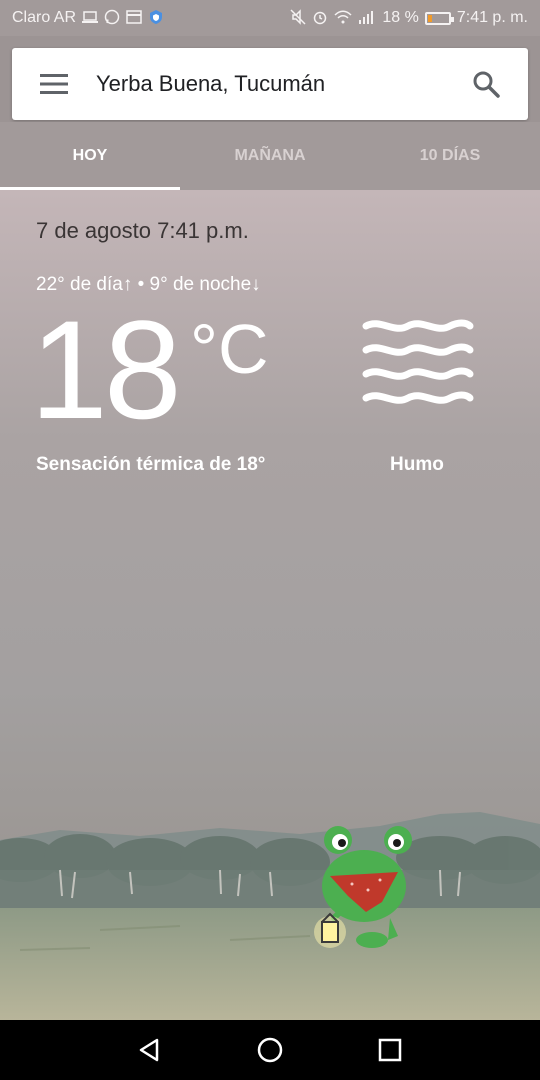  Describe the element at coordinates (112, 18) in the screenshot. I see `whatsapp-icon` at that location.